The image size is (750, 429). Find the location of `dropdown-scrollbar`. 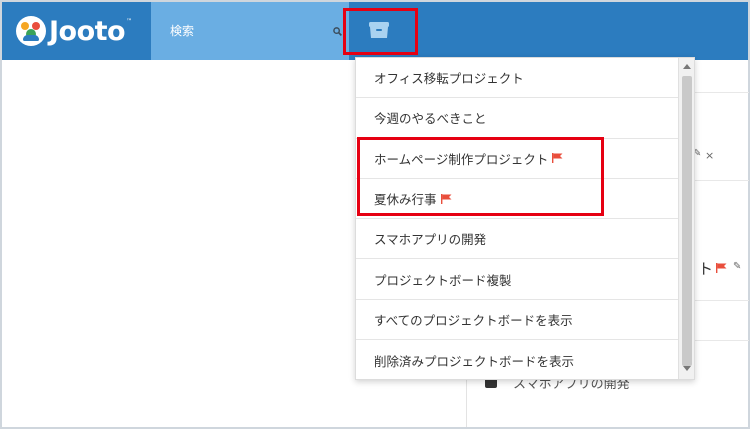

dropdown-scrollbar is located at coordinates (686, 218).